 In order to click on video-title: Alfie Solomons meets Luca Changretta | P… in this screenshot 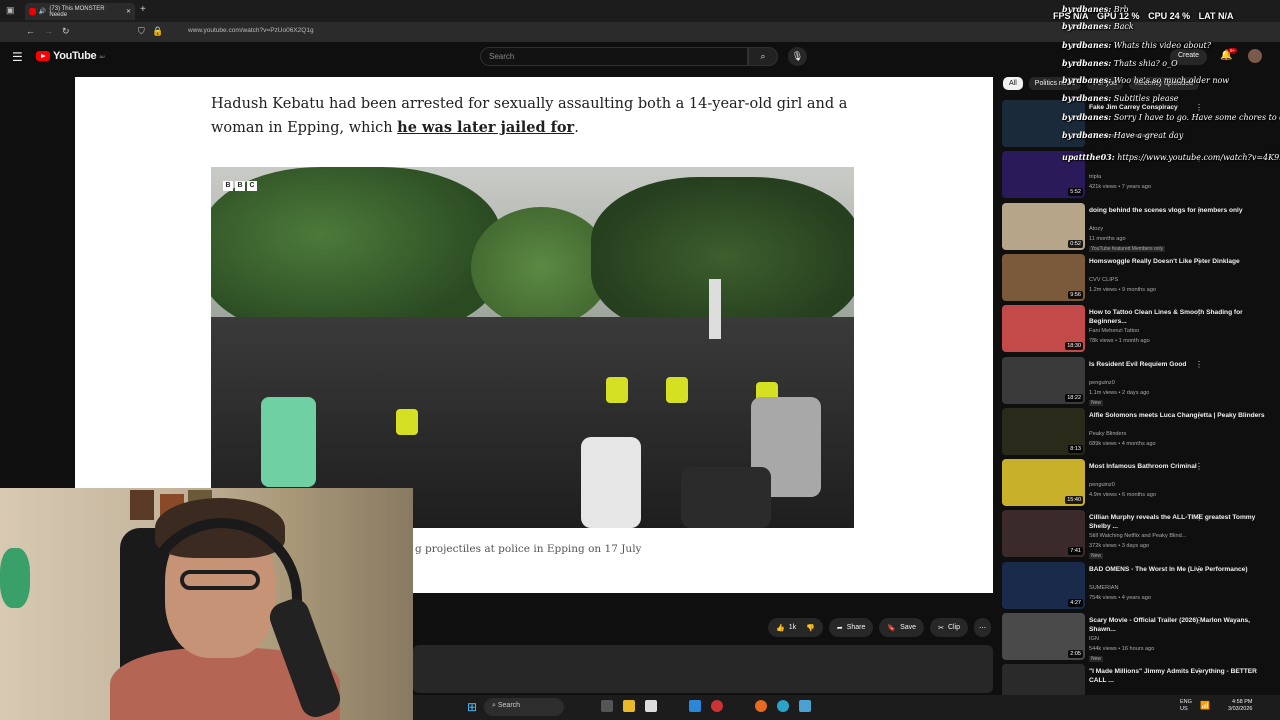, I will do `click(1179, 415)`.